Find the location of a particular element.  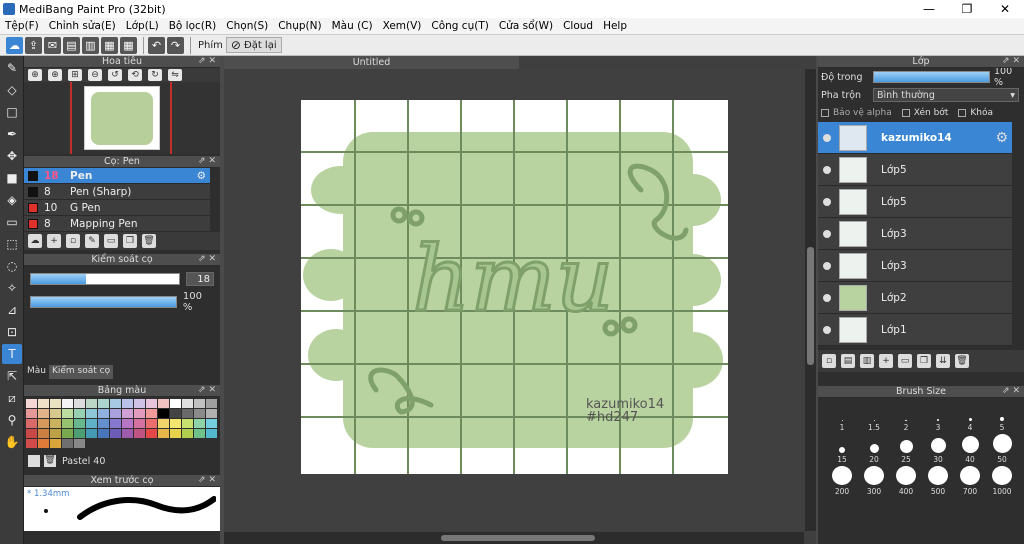

brush-item: 18 Pen ⚙ is located at coordinates (117, 176).